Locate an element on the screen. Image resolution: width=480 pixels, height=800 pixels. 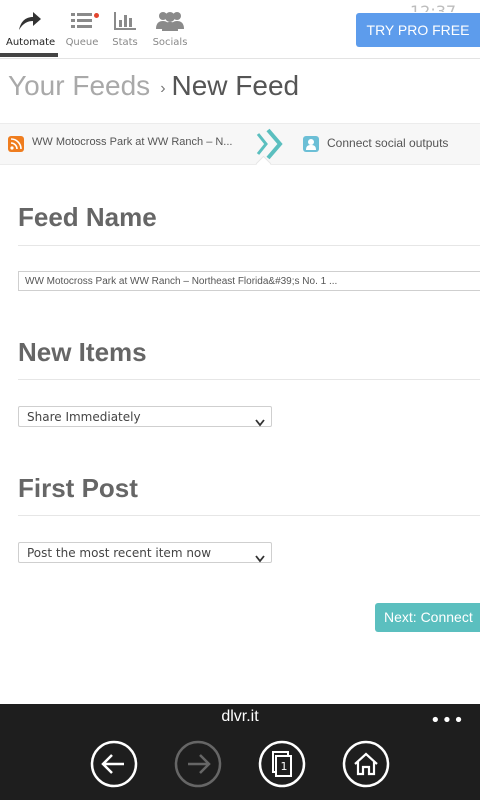
share-arrow-icon is located at coordinates (30, 23).